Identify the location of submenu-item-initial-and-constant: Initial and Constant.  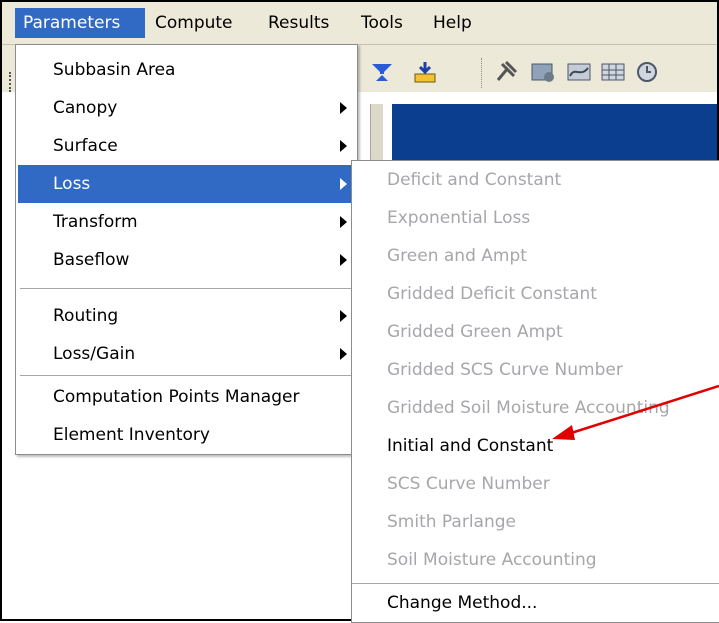
(535, 446).